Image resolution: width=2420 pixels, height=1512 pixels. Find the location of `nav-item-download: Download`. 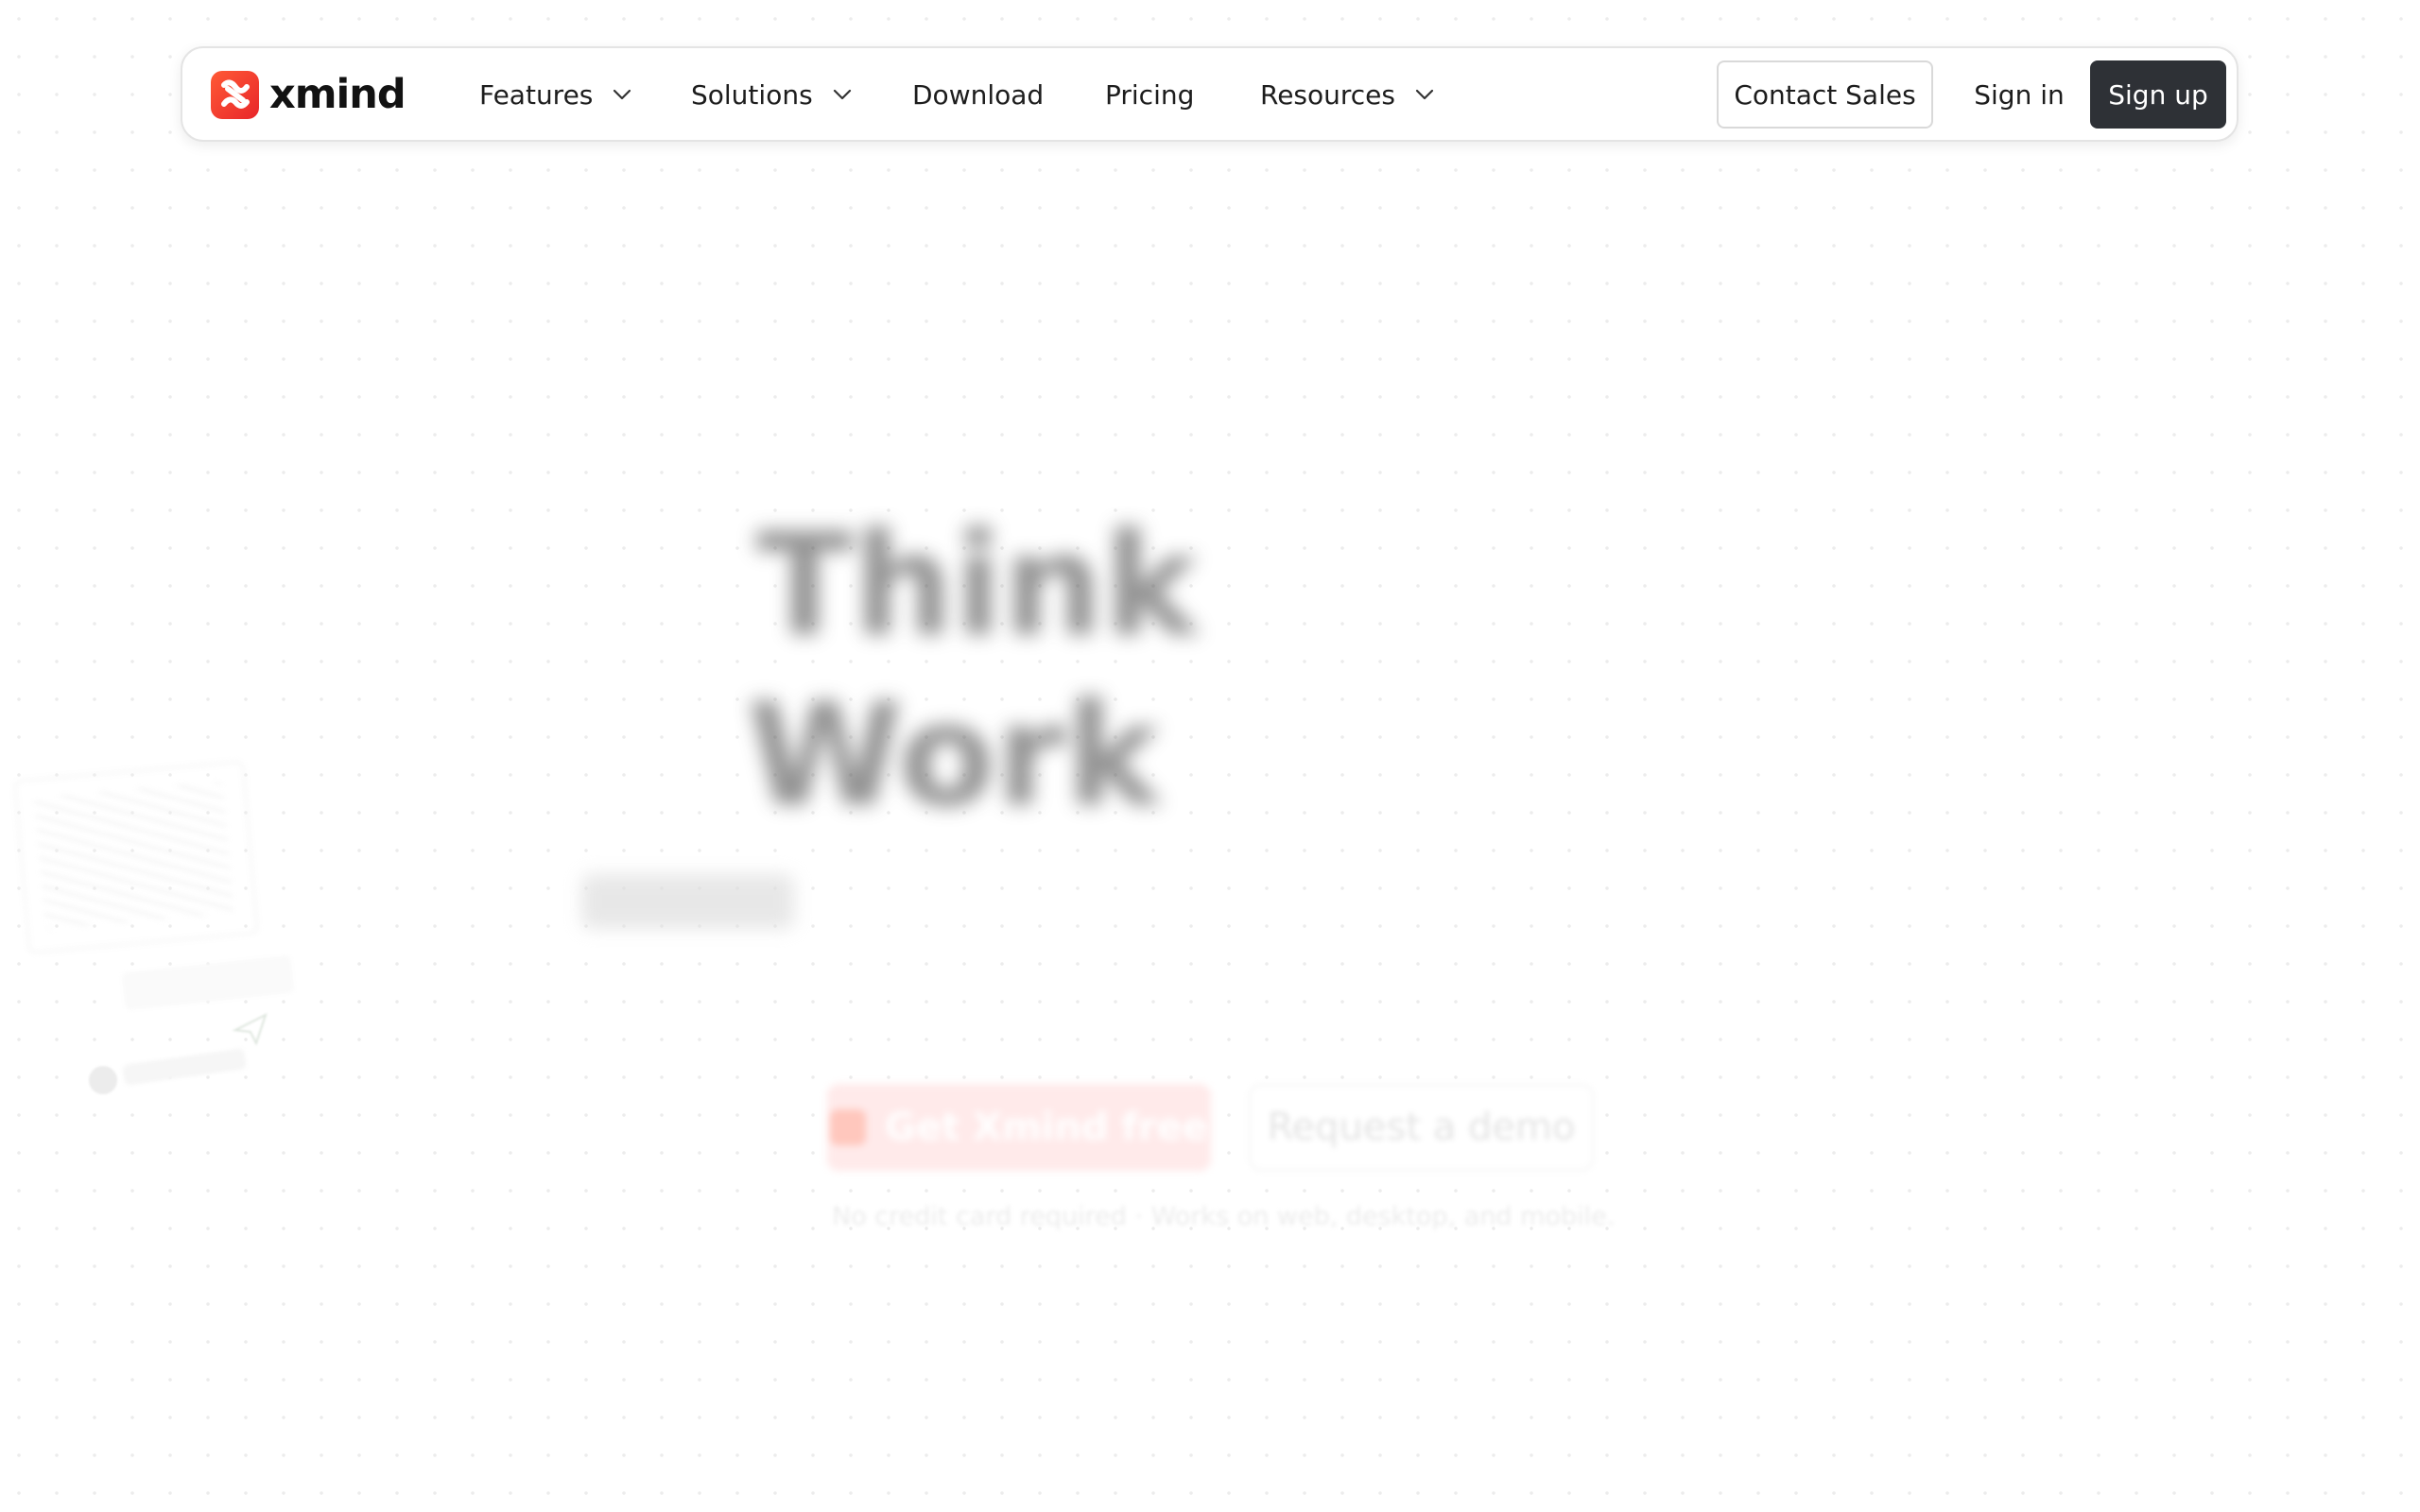

nav-item-download: Download is located at coordinates (978, 94).